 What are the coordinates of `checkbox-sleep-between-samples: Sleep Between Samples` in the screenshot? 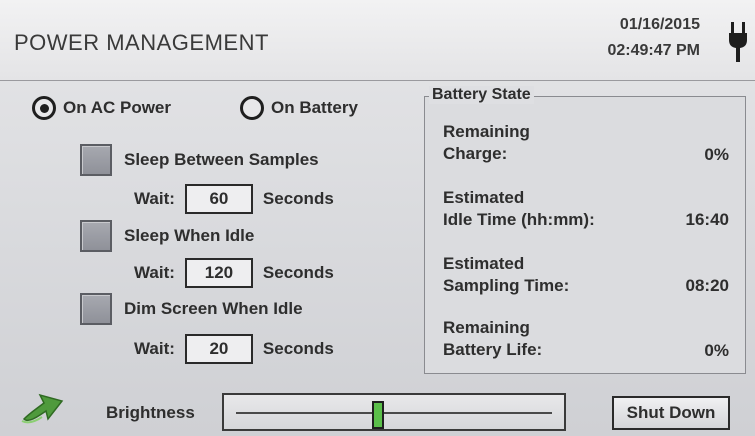 It's located at (199, 160).